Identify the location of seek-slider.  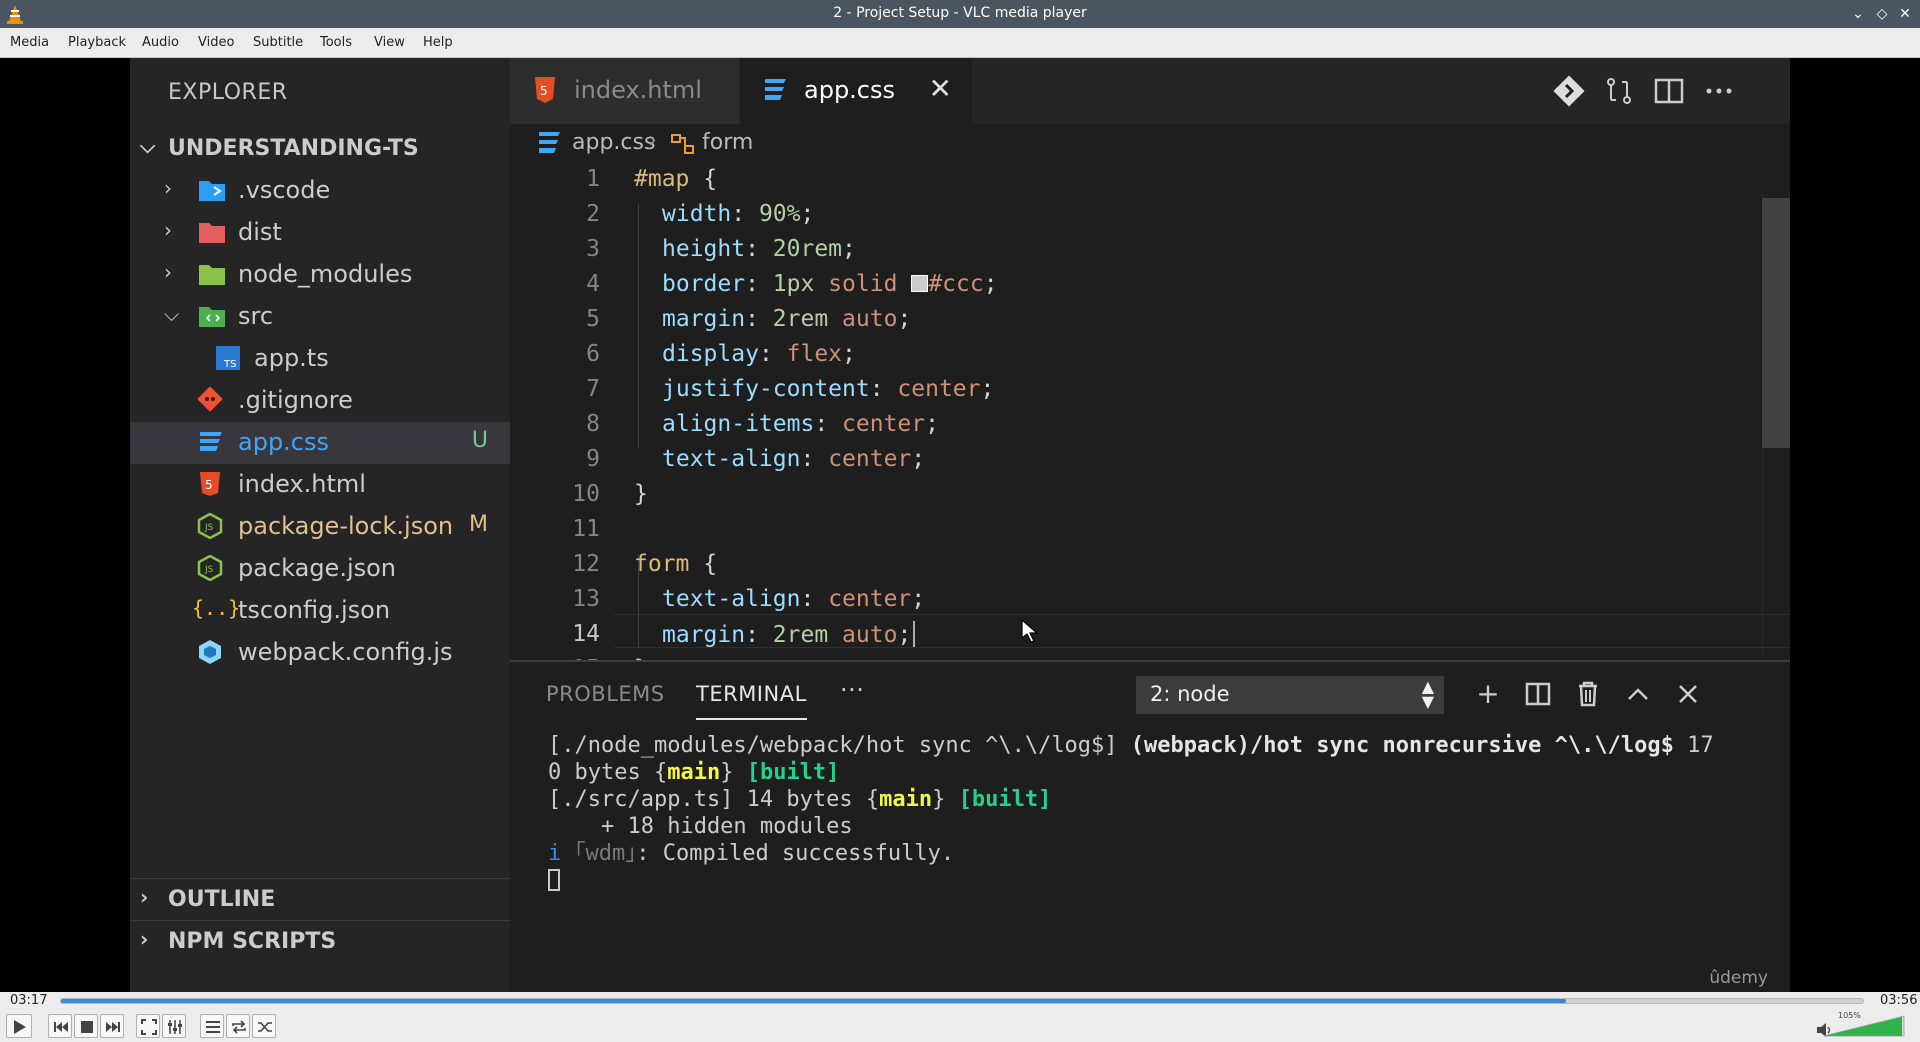
(962, 1001).